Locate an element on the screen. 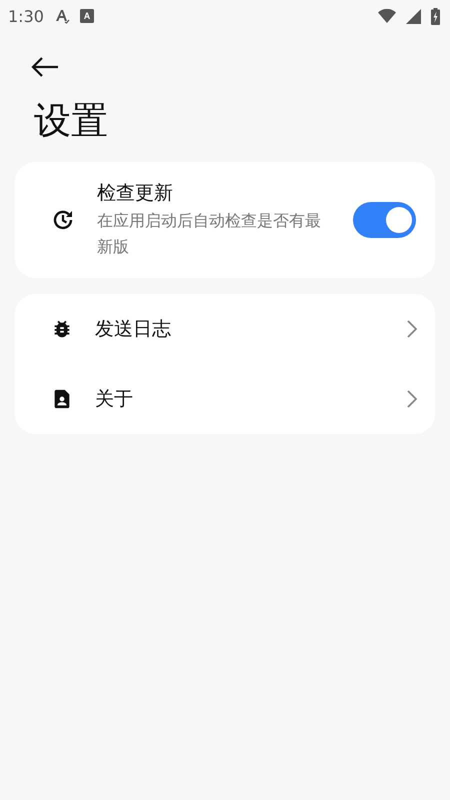  setting-description: 在应用启动后自动检查是否有最新版 is located at coordinates (209, 234).